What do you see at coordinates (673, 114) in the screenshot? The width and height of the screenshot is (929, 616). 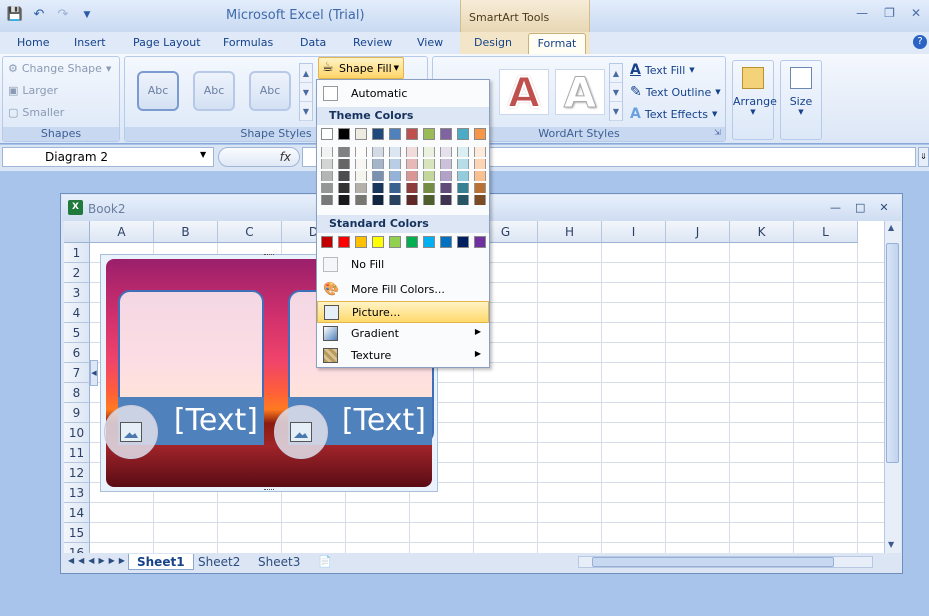 I see `text-effects-button: A Text Effects ▼` at bounding box center [673, 114].